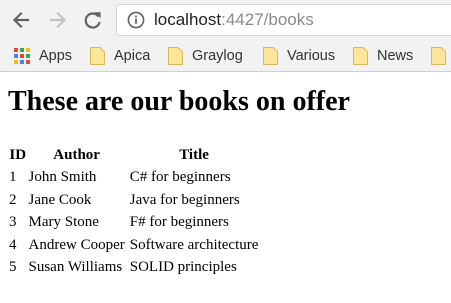 The width and height of the screenshot is (451, 303). I want to click on back-arrow-icon, so click(21, 20).